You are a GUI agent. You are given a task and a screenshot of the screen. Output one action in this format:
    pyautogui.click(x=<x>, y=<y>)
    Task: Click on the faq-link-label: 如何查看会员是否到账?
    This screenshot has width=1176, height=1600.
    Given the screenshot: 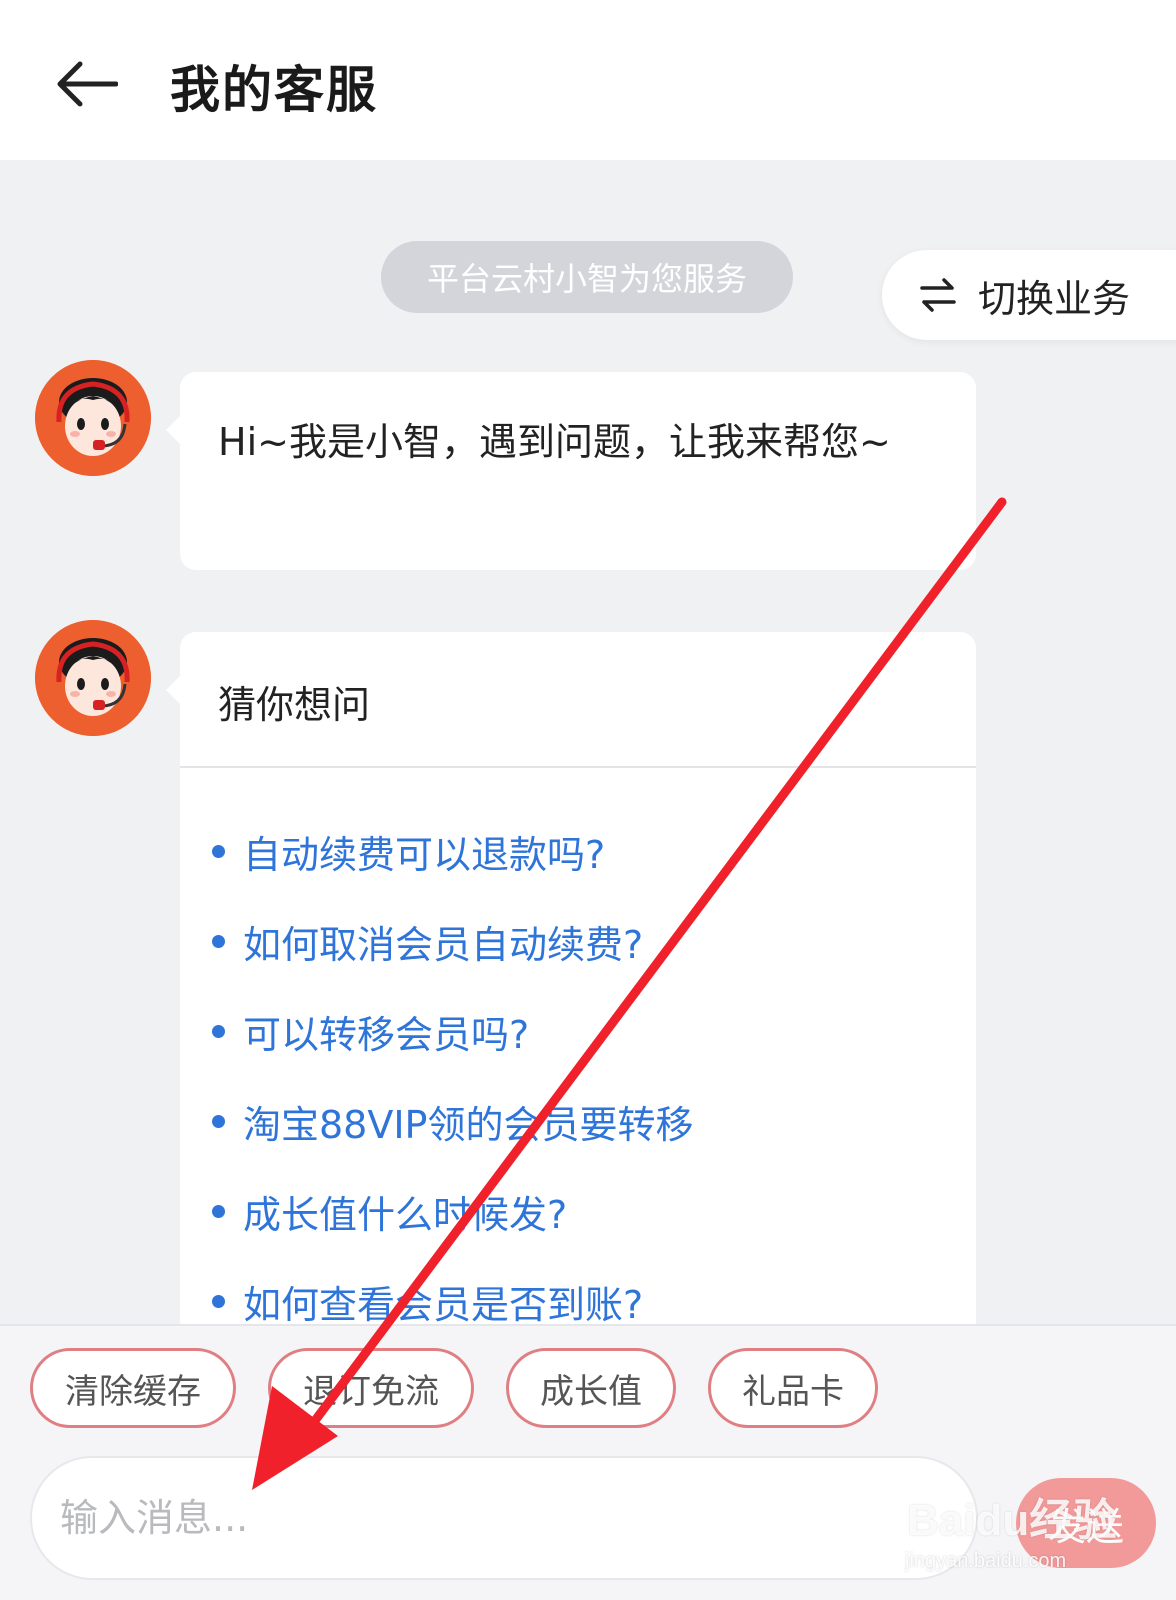 What is the action you would take?
    pyautogui.click(x=443, y=1304)
    